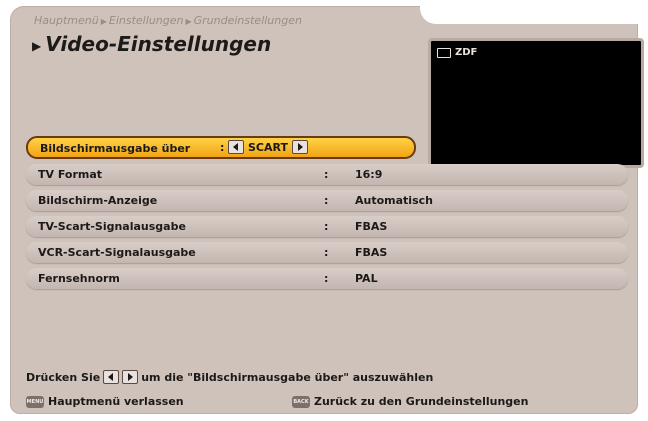  What do you see at coordinates (115, 148) in the screenshot?
I see `setting-label: Bildschirmausgabe über` at bounding box center [115, 148].